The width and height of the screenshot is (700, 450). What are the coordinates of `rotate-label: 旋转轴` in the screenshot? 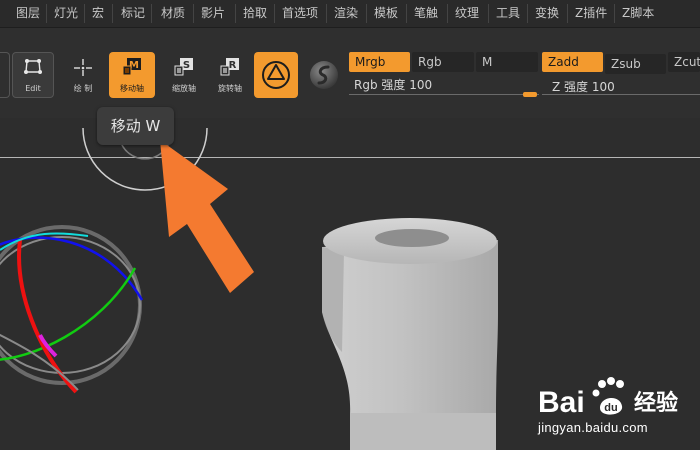 It's located at (230, 88).